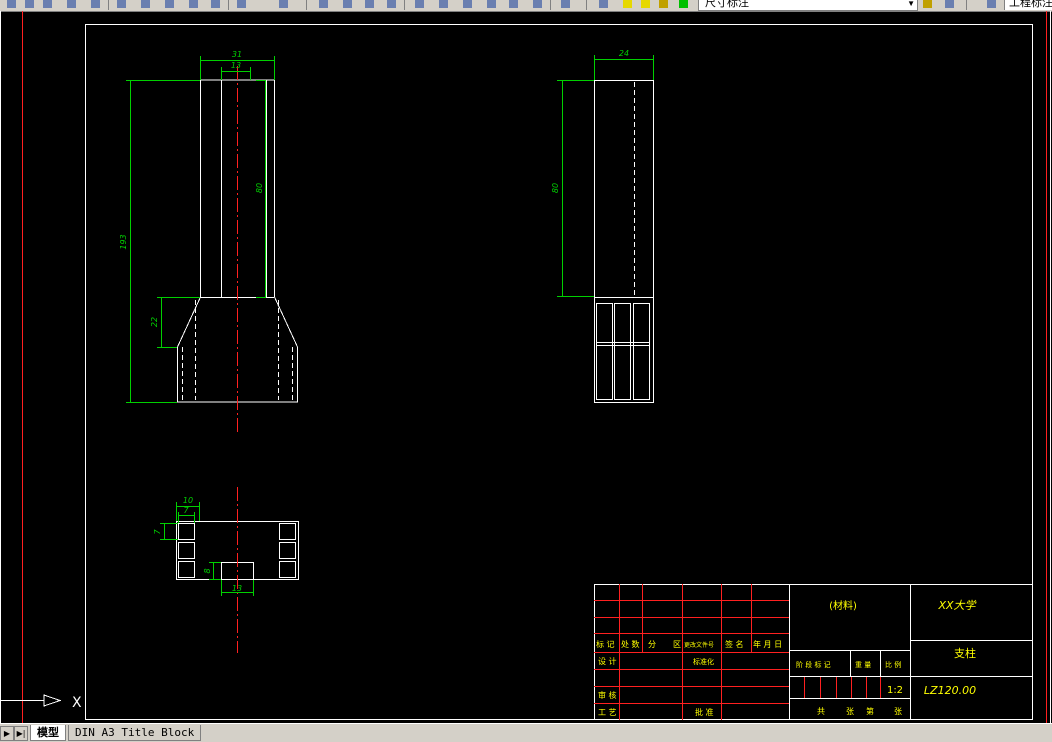 Image resolution: width=1052 pixels, height=742 pixels. What do you see at coordinates (391, 5) in the screenshot?
I see `zoom-previous-icon` at bounding box center [391, 5].